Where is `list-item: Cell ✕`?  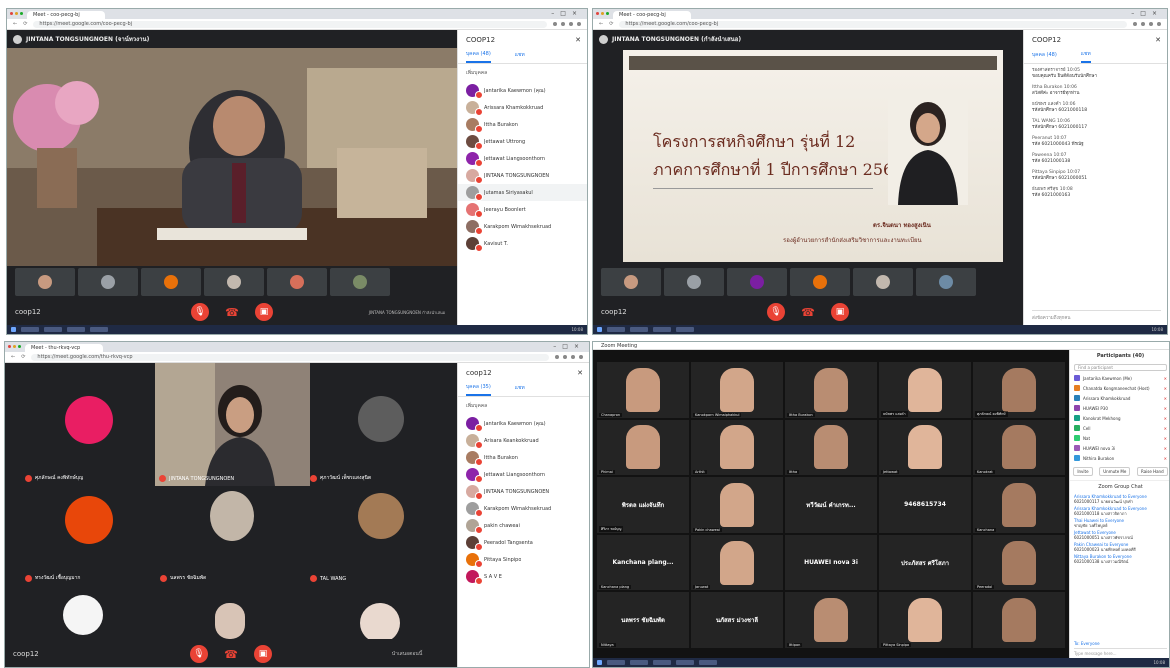 list-item: Cell ✕ is located at coordinates (1119, 428).